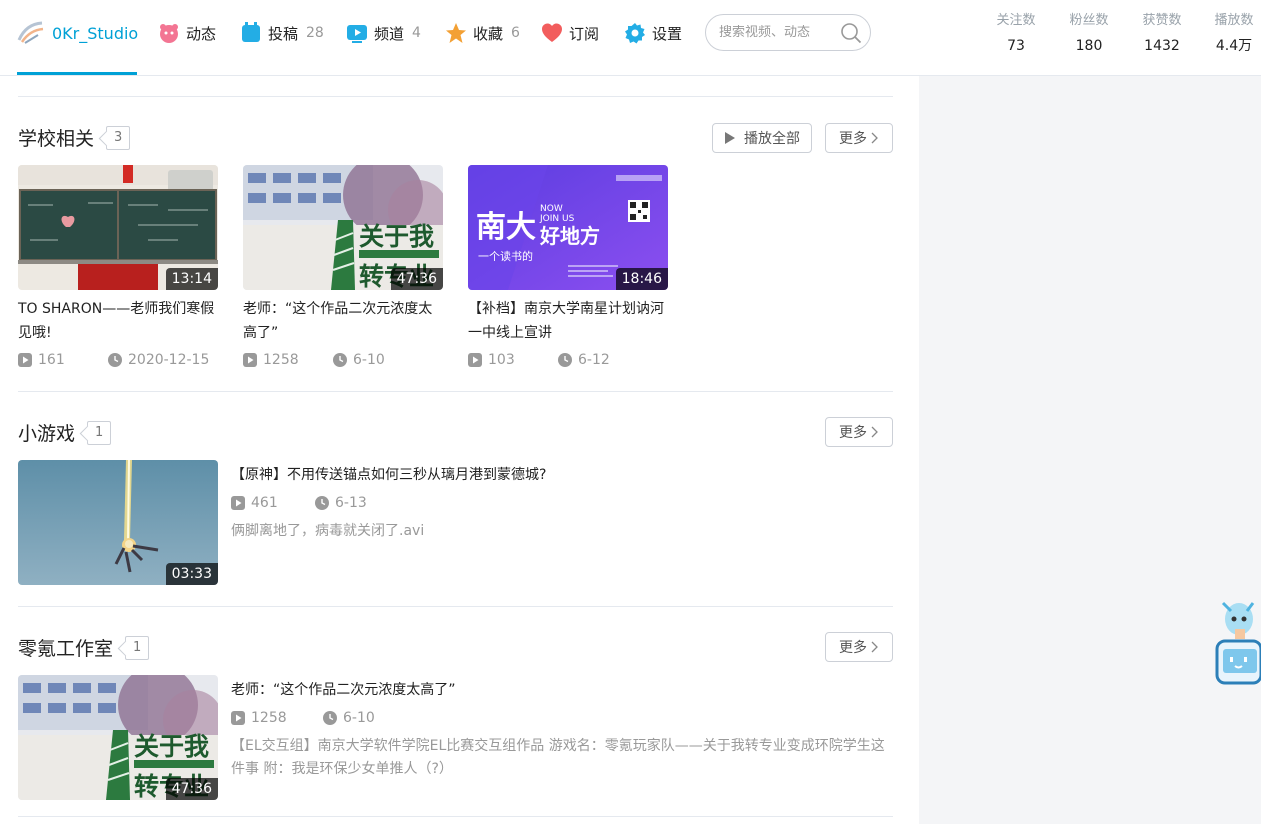 Image resolution: width=1261 pixels, height=824 pixels. I want to click on upload-date: 2020-12-15, so click(169, 360).